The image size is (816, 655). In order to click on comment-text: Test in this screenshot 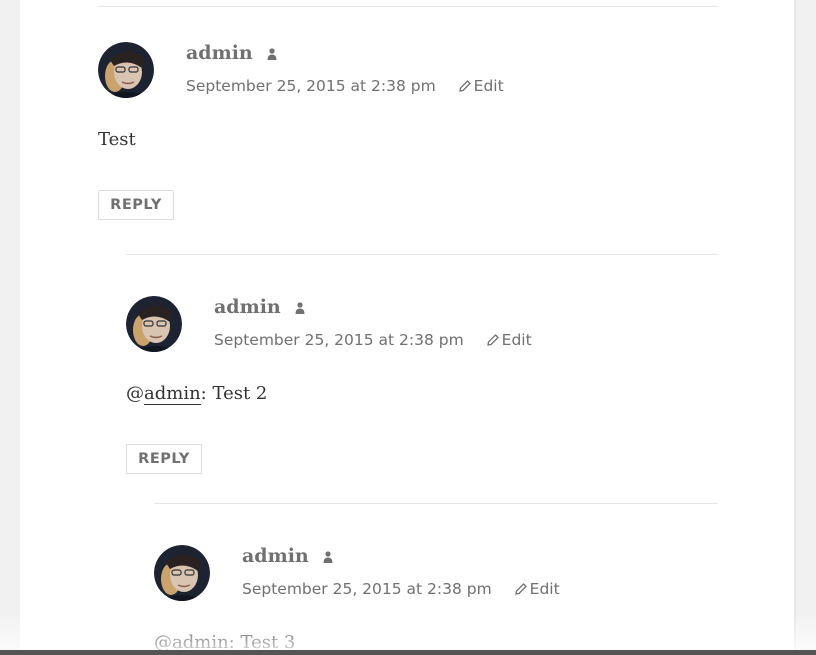, I will do `click(117, 139)`.